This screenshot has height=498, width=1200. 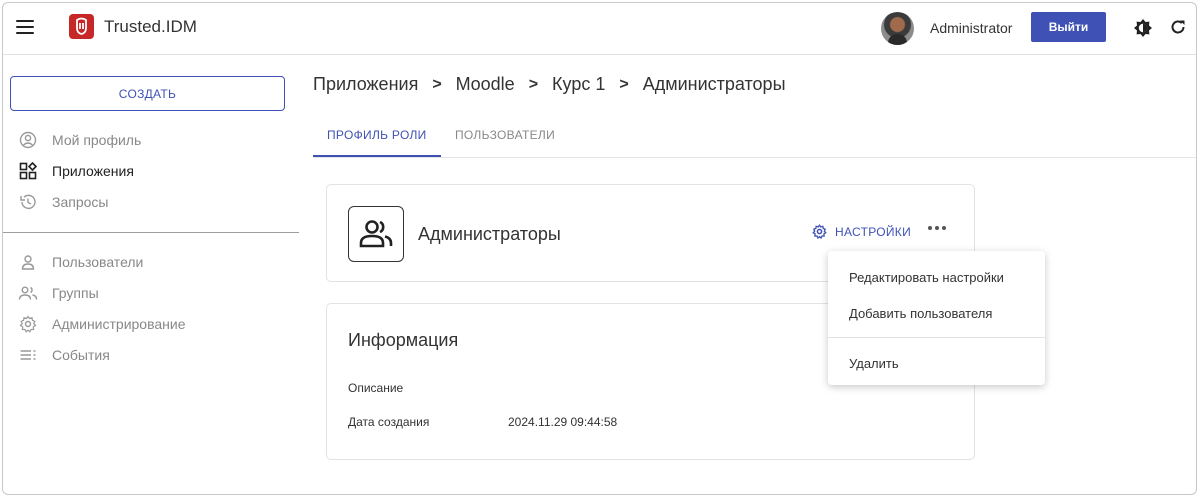 What do you see at coordinates (754, 138) in the screenshot?
I see `tabs: ПРОФИЛЬ РОЛИ ПОЛЬЗОВАТЕЛИ` at bounding box center [754, 138].